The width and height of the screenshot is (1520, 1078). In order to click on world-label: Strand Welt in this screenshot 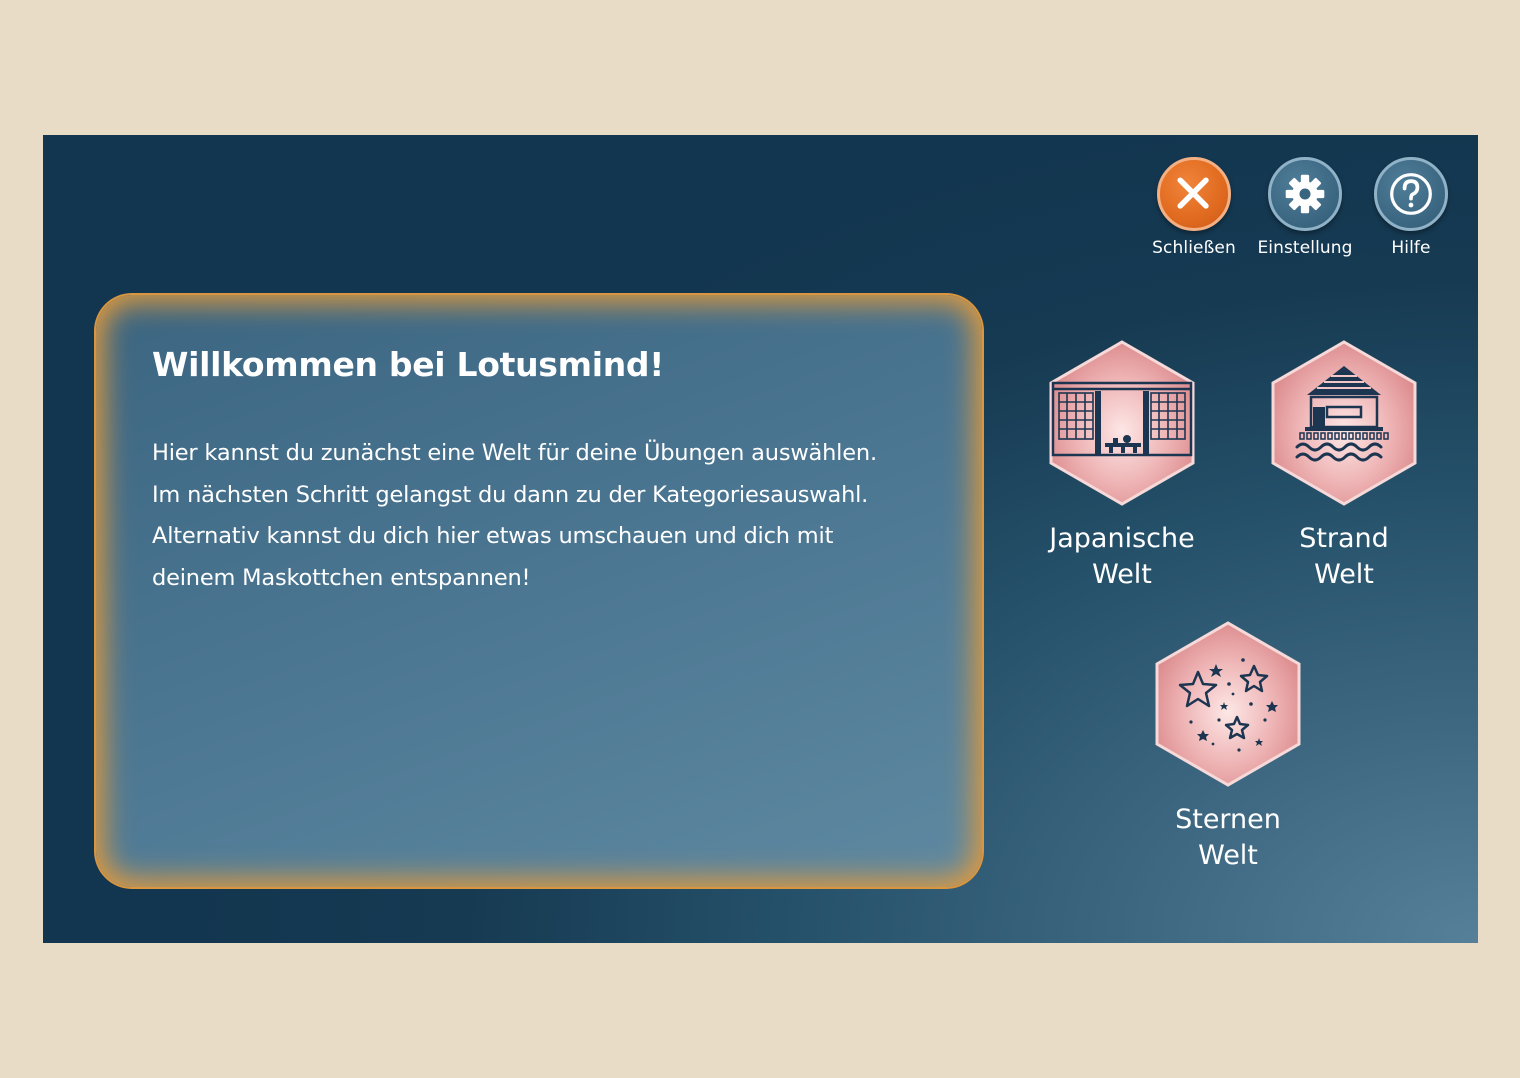, I will do `click(1344, 557)`.